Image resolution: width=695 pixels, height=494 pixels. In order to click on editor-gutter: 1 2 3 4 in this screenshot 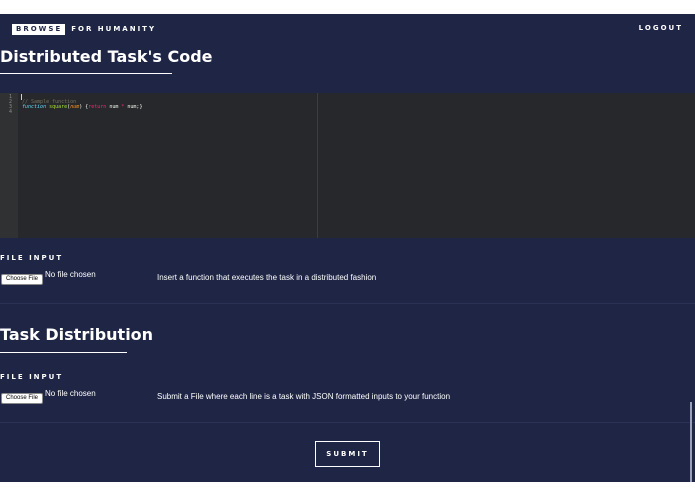, I will do `click(9, 165)`.